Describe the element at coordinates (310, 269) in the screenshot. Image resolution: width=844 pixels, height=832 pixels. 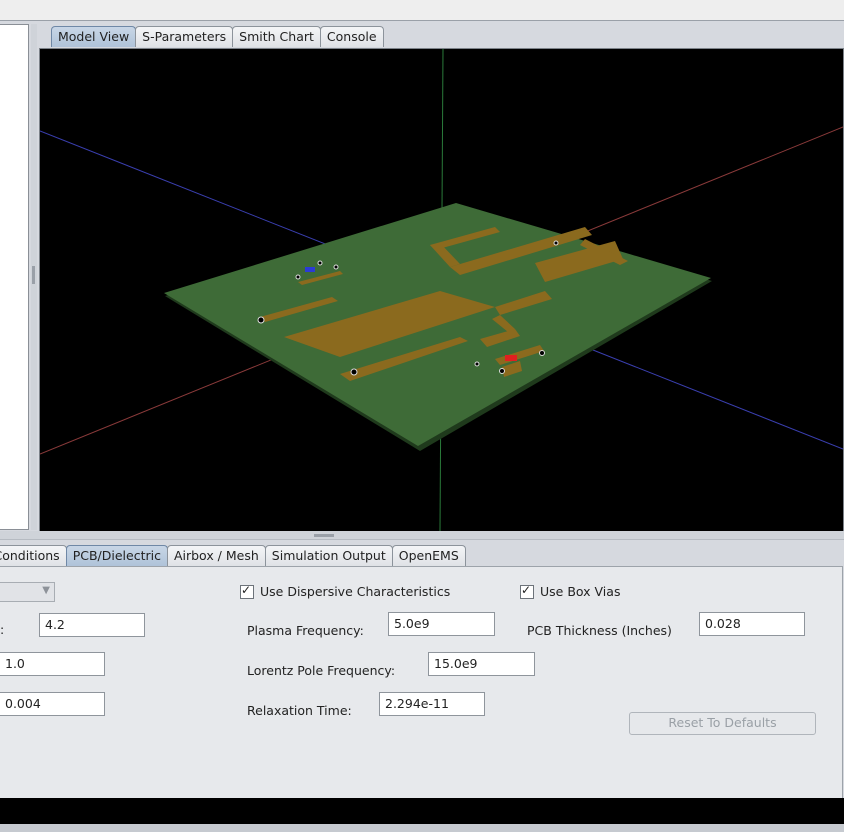
I see `port-blue-marker` at that location.